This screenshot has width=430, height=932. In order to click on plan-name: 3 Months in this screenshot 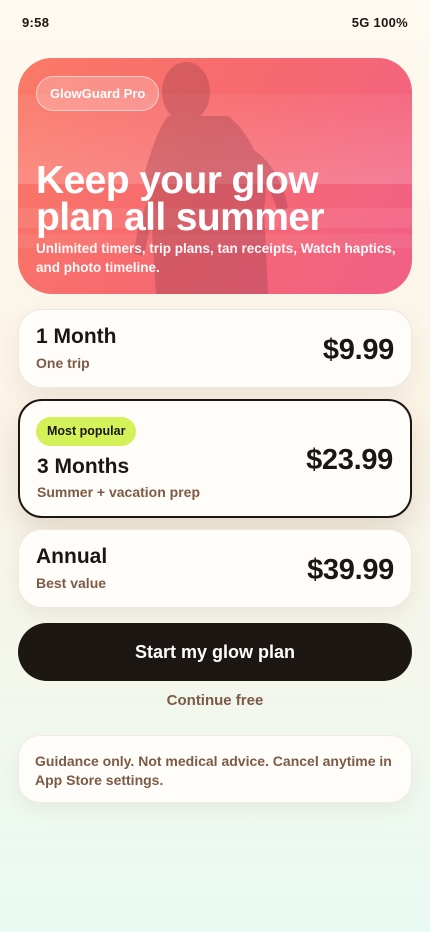, I will do `click(83, 466)`.